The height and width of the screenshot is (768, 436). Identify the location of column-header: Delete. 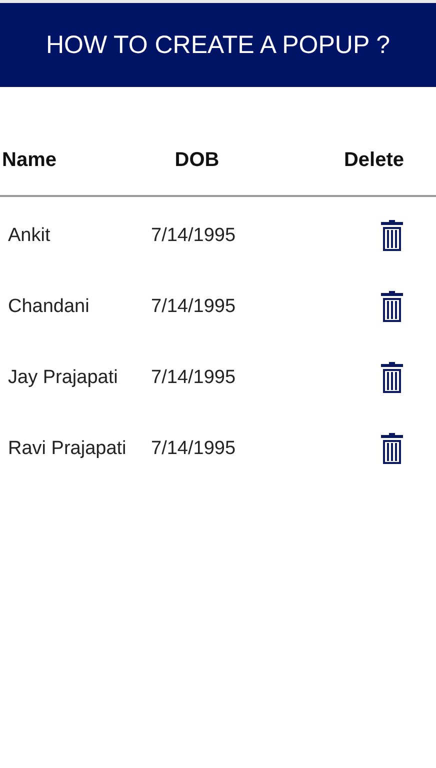
(374, 160).